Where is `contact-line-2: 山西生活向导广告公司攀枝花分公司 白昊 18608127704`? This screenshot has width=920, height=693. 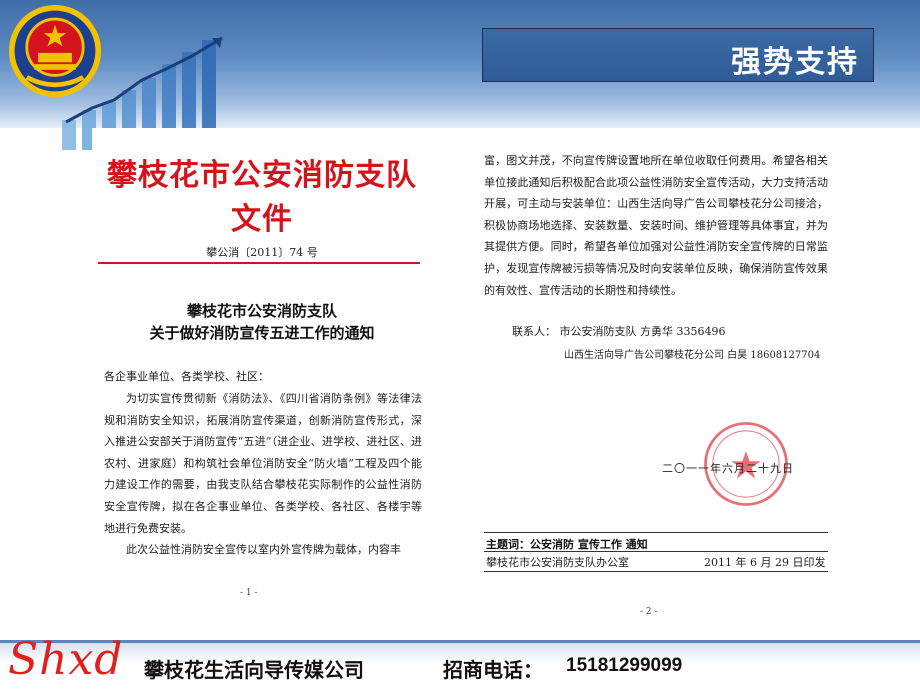 contact-line-2: 山西生活向导广告公司攀枝花分公司 白昊 18608127704 is located at coordinates (692, 355).